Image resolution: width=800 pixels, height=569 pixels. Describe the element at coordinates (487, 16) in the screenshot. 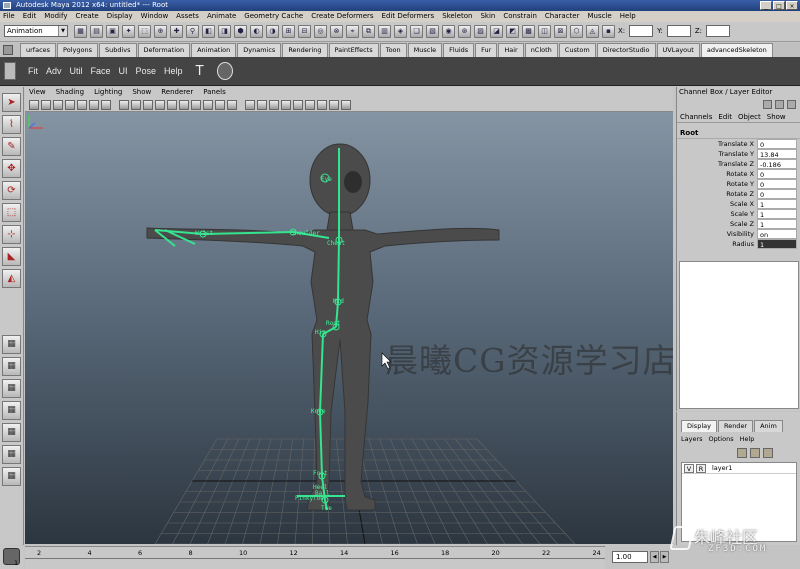

I see `menu-skin: Skin` at that location.